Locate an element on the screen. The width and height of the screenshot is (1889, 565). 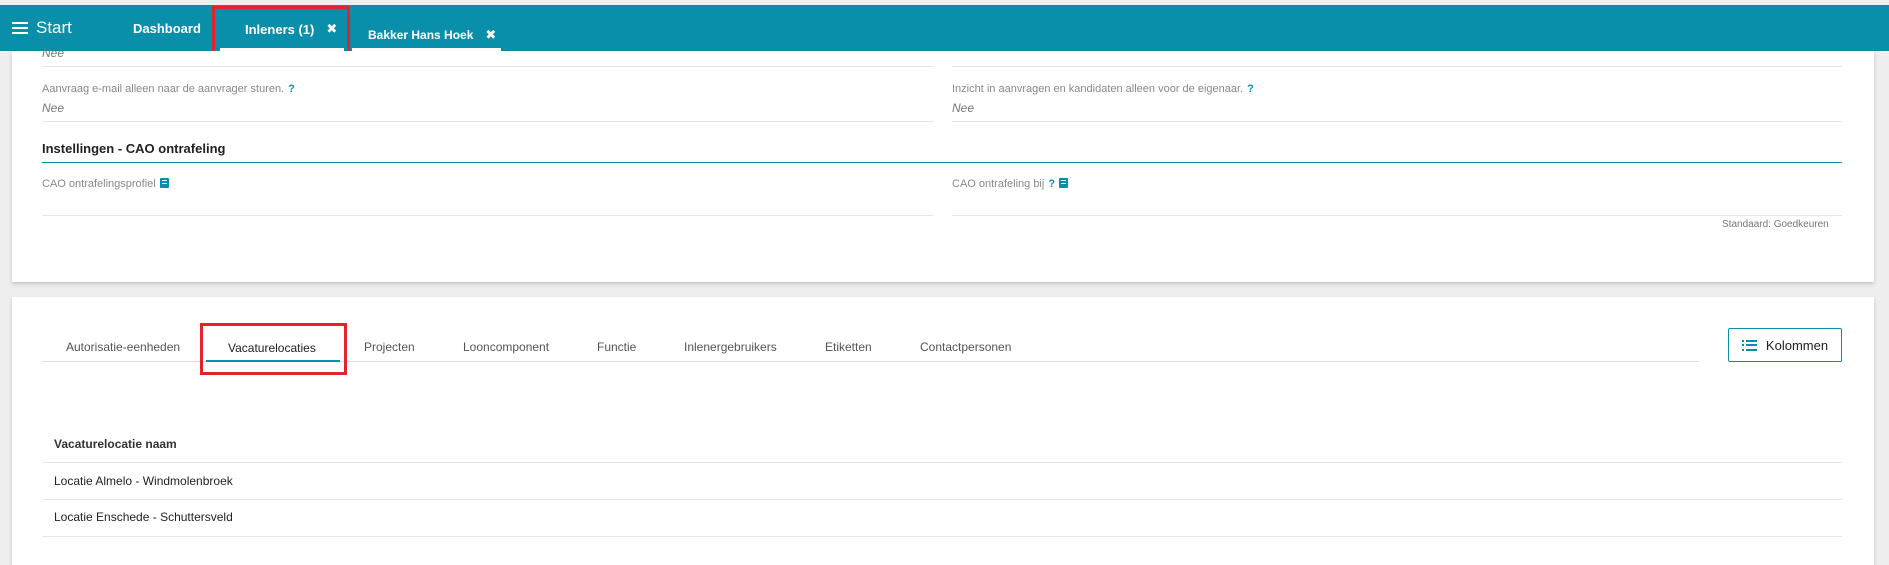
kolommen-button: Kolommen is located at coordinates (1785, 345).